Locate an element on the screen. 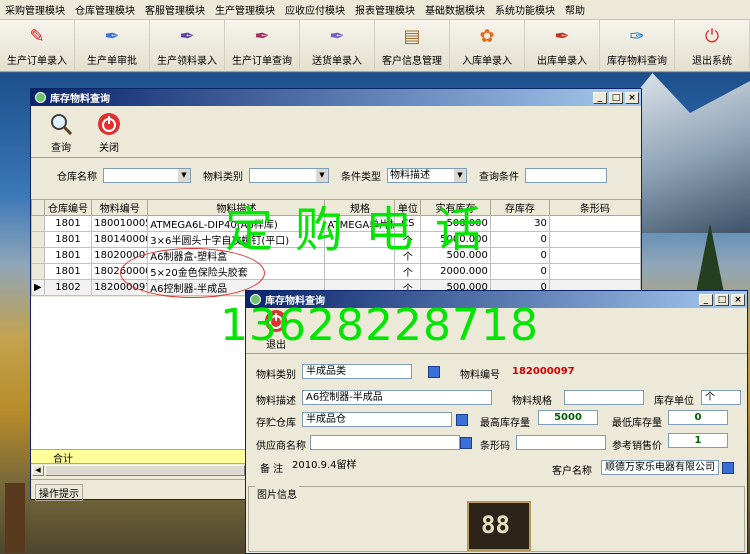 The width and height of the screenshot is (750, 554). customer-field: 顺德万家乐电器有限公司 is located at coordinates (660, 467).